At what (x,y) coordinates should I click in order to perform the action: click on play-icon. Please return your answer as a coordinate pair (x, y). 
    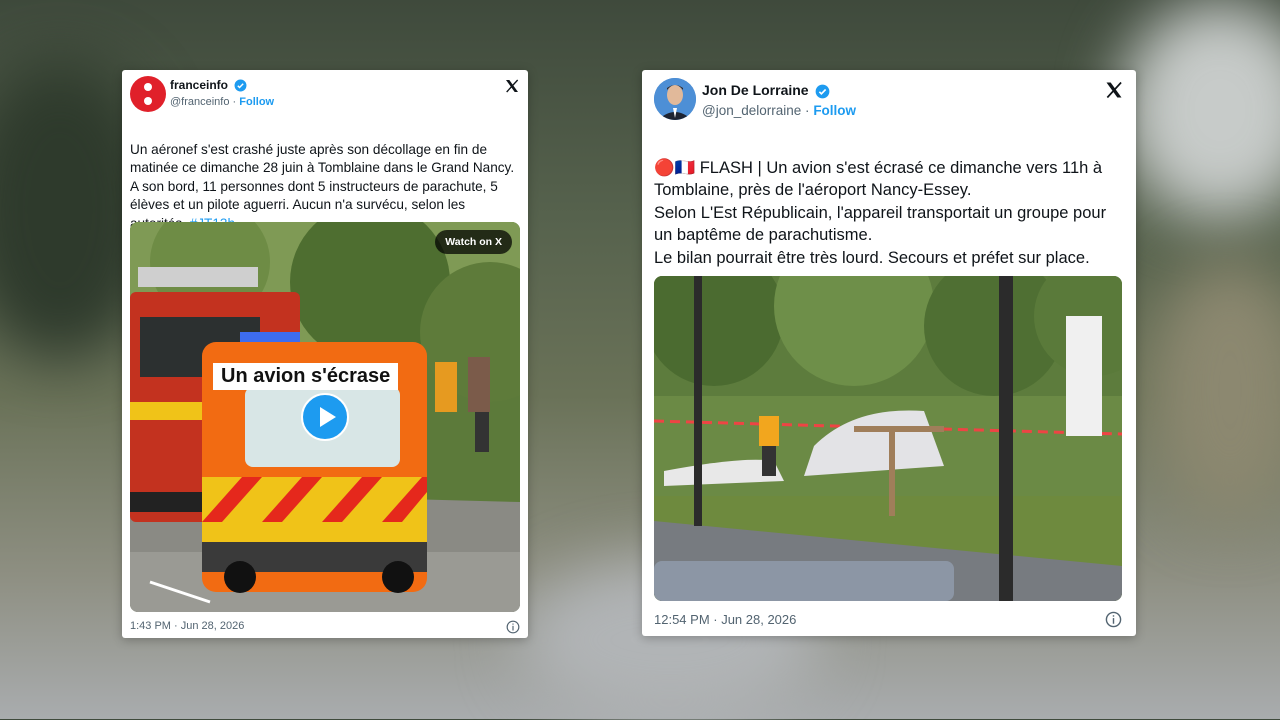
    Looking at the image, I should click on (325, 417).